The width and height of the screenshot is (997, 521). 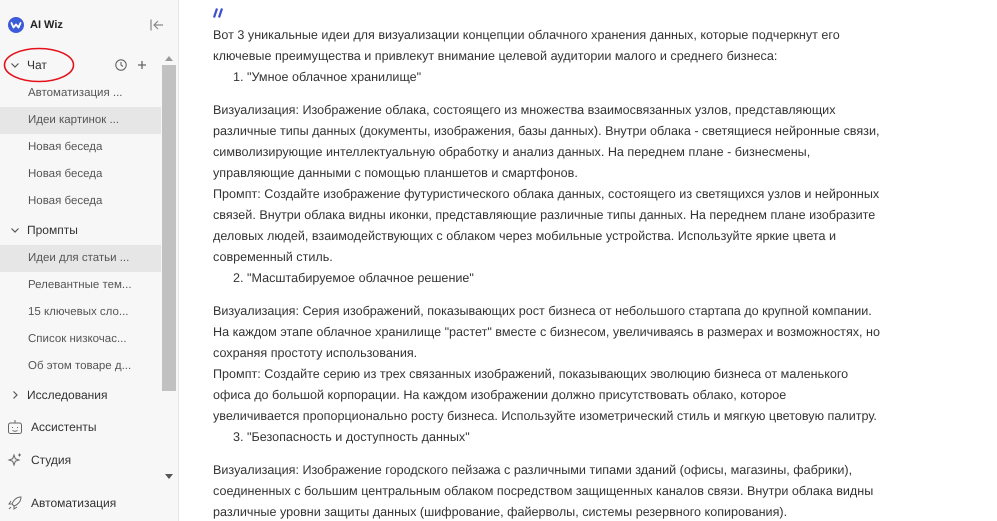 What do you see at coordinates (15, 460) in the screenshot?
I see `sparkle-icon` at bounding box center [15, 460].